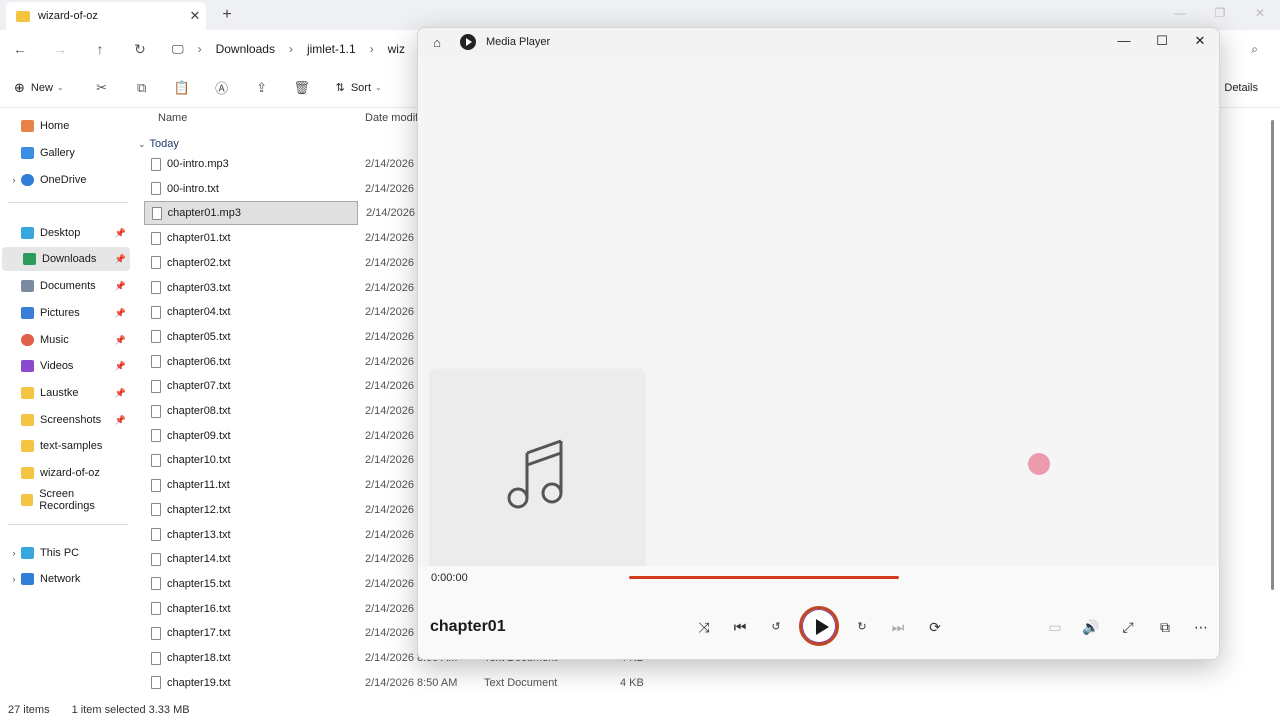  I want to click on home-icon: ⌂, so click(437, 42).